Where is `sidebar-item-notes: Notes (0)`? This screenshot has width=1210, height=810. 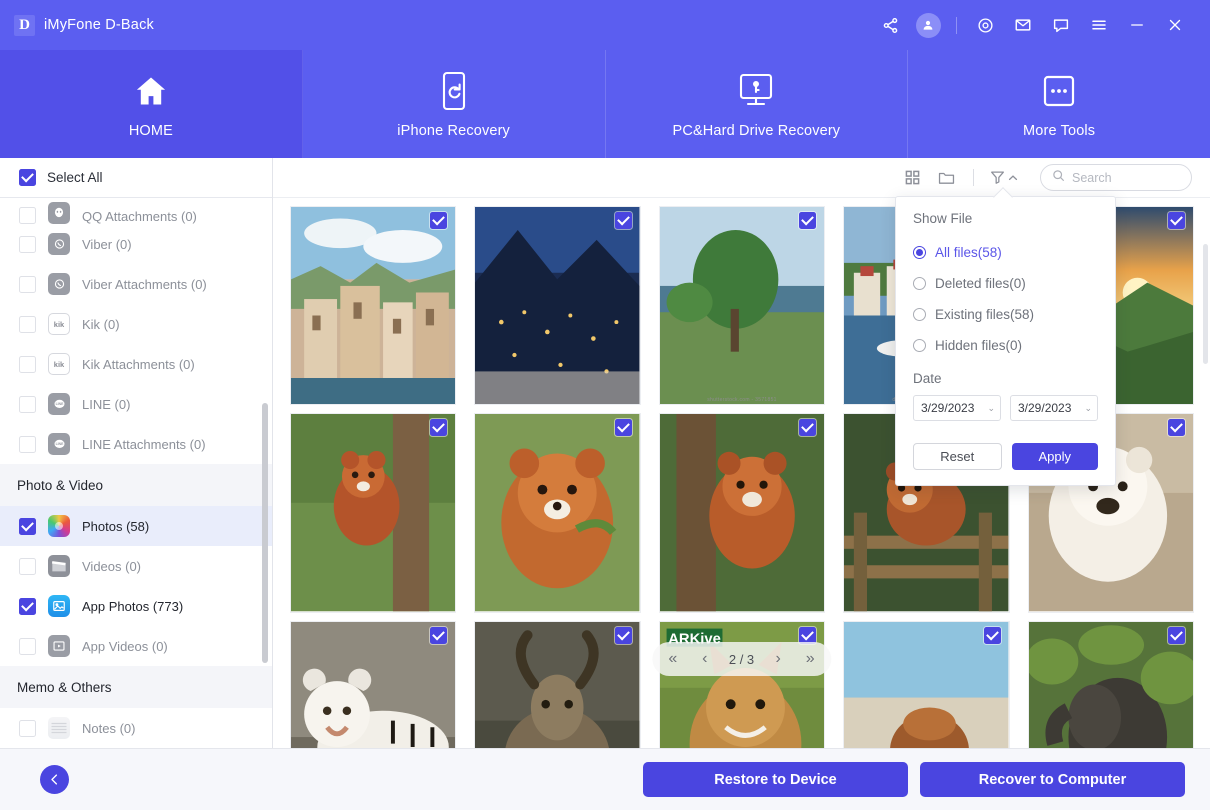
sidebar-item-notes: Notes (0) is located at coordinates (136, 728).